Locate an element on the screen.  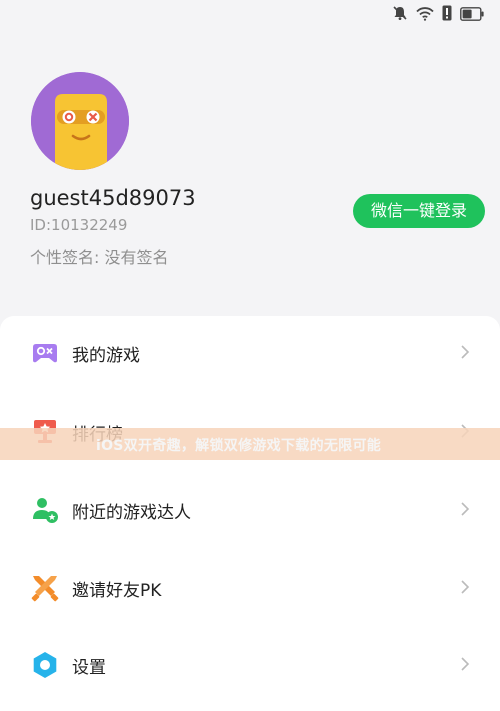
menu-item-nearby-players: 附近的游戏达人 is located at coordinates (250, 508).